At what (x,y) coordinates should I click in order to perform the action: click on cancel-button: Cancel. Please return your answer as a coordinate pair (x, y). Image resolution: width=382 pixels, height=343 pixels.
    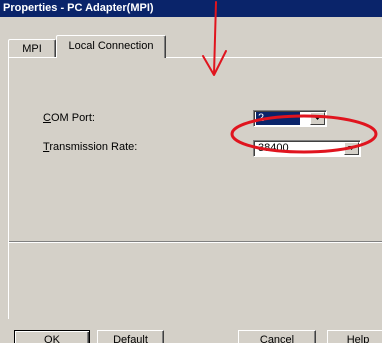
    Looking at the image, I should click on (277, 336).